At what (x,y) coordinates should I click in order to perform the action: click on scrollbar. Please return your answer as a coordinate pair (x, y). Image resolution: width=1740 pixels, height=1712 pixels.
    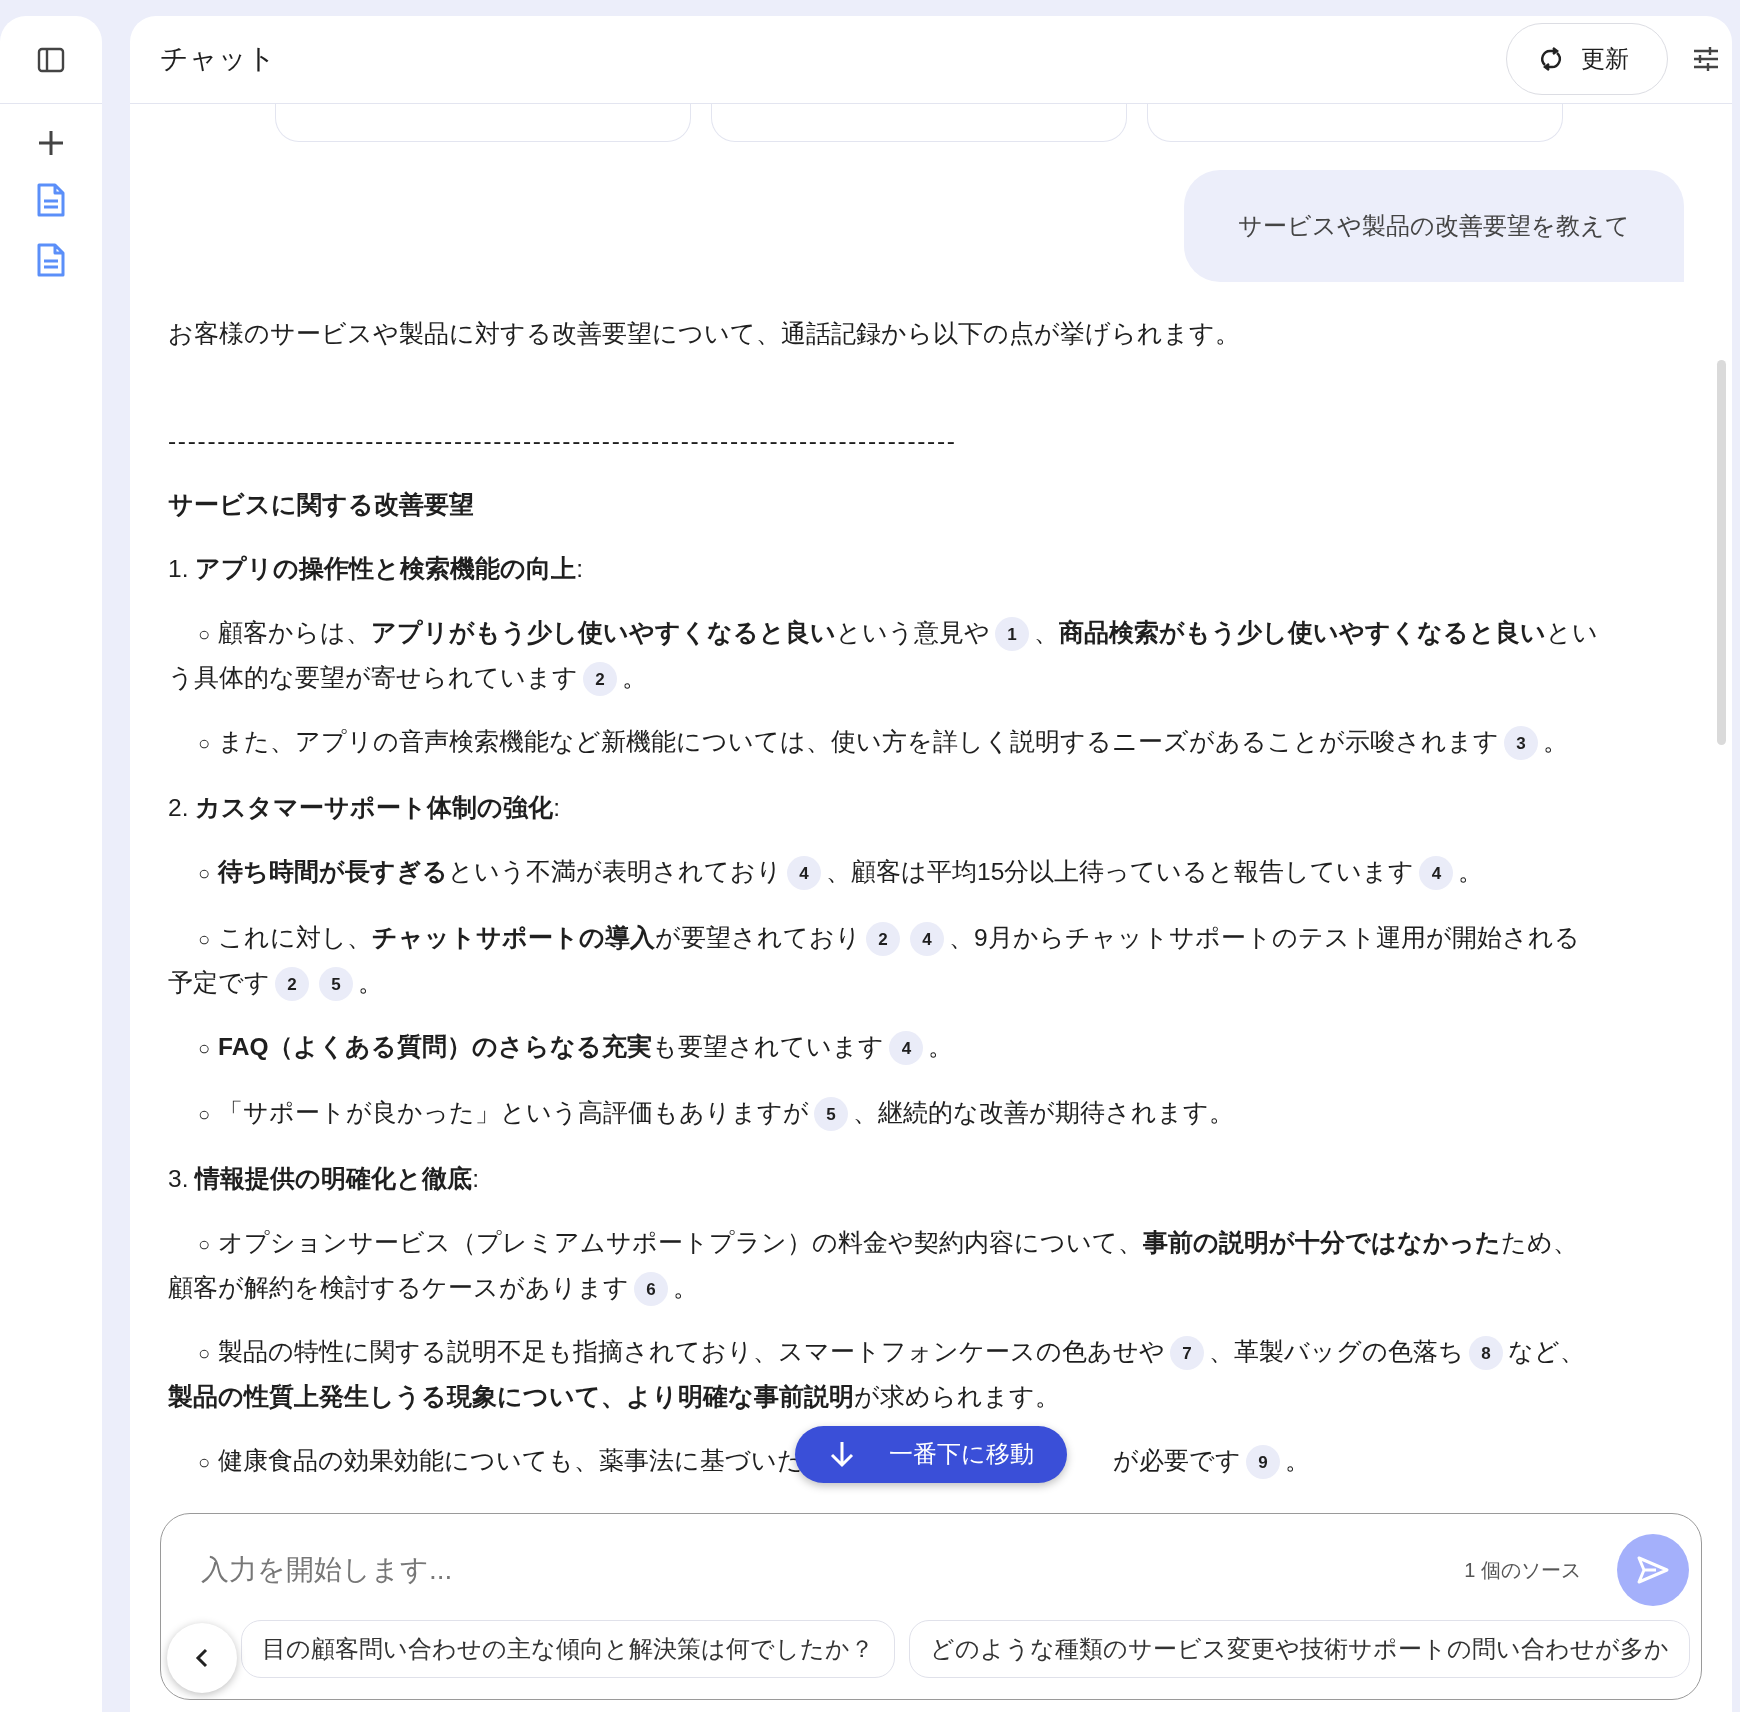
    Looking at the image, I should click on (1721, 552).